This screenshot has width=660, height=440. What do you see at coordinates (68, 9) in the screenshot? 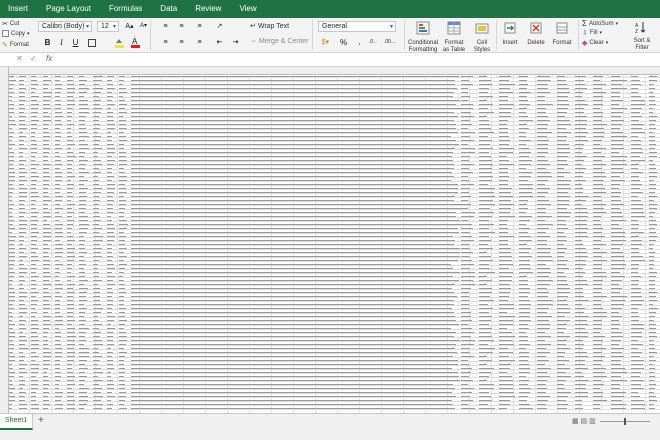
I see `tab-page-layout: Page Layout` at bounding box center [68, 9].